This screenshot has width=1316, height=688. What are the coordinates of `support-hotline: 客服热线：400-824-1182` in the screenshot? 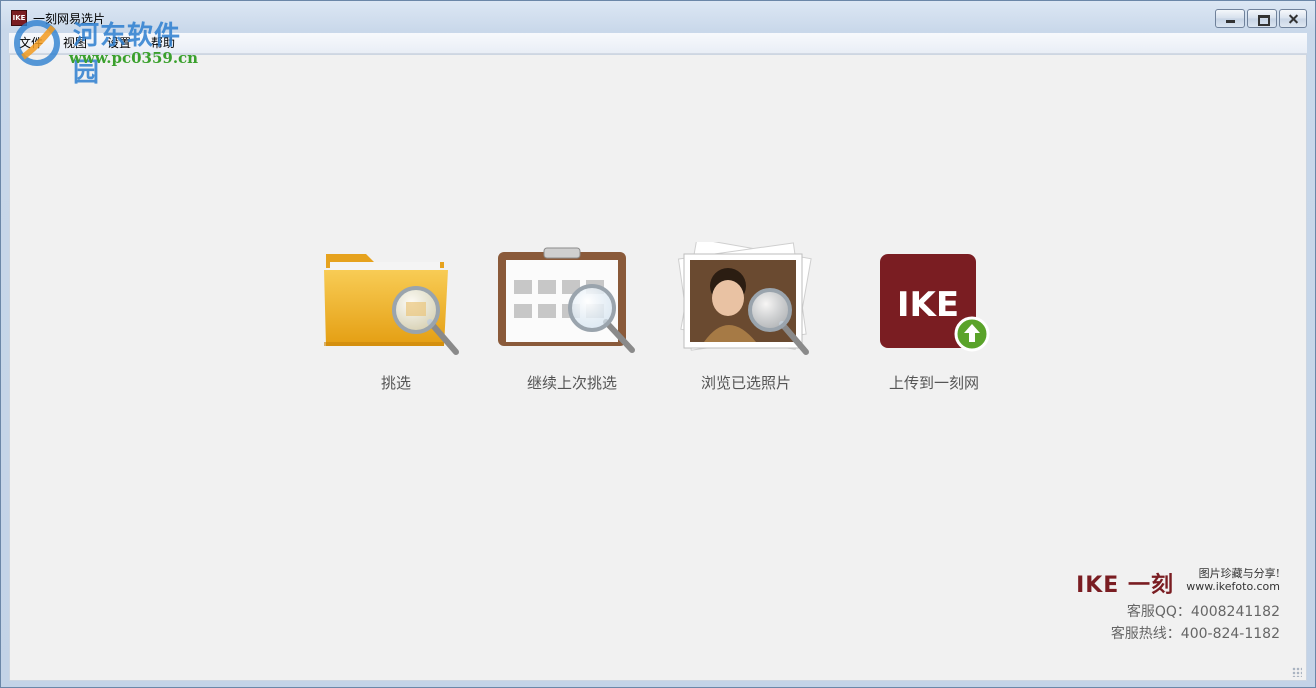 It's located at (1195, 634).